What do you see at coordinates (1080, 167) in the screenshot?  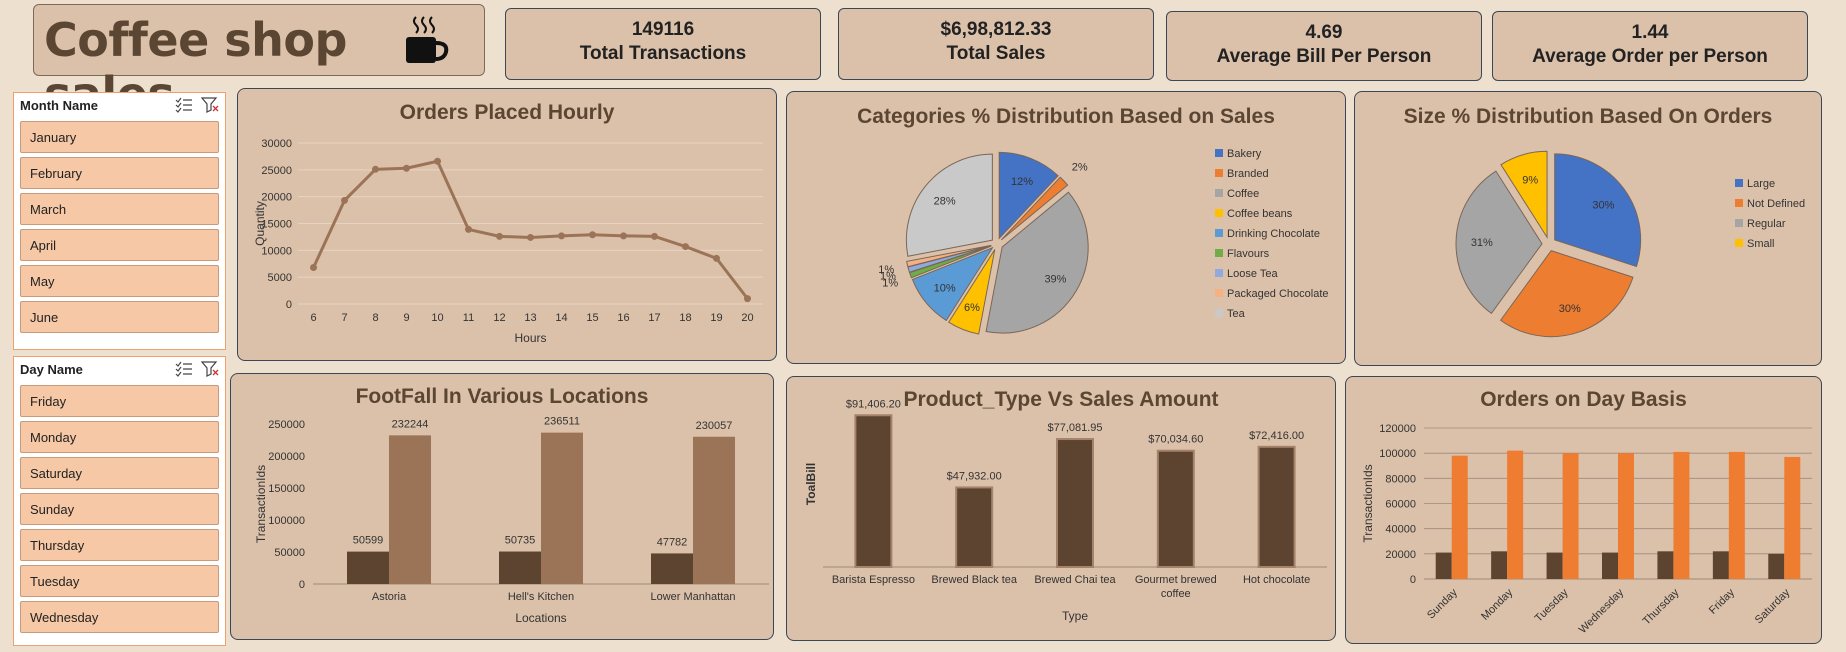 I see `data-label: 2%` at bounding box center [1080, 167].